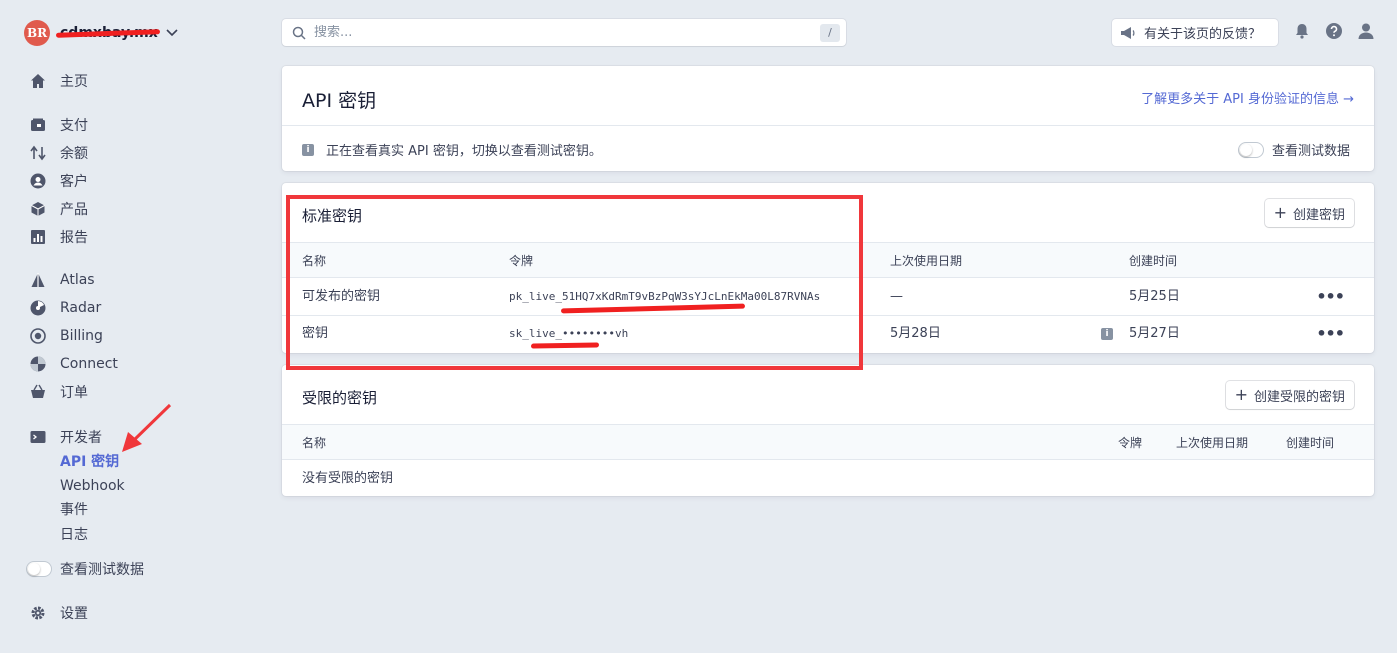 The height and width of the screenshot is (653, 1397). What do you see at coordinates (464, 151) in the screenshot?
I see `notice-text: 正在查看真实 API 密钥，切换以查看测试密钥。` at bounding box center [464, 151].